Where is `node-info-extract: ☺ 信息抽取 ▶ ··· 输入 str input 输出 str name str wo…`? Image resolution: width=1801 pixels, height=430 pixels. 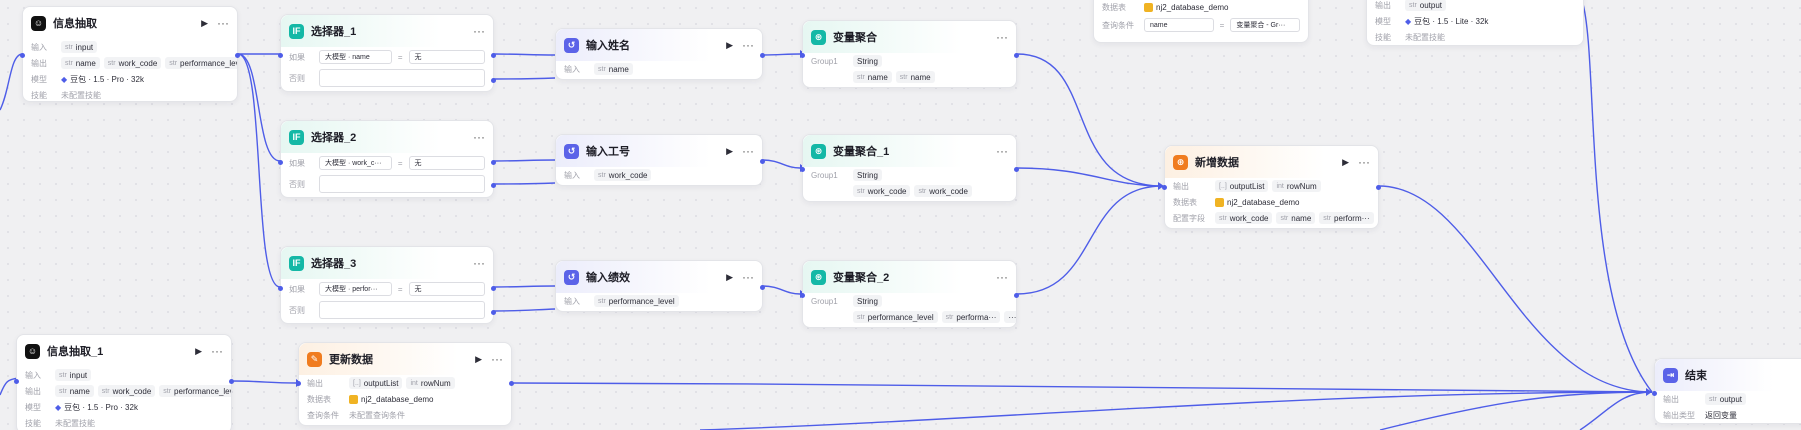
node-info-extract: ☺ 信息抽取 ▶ ··· 输入 str input 输出 str name str wo… is located at coordinates (130, 54).